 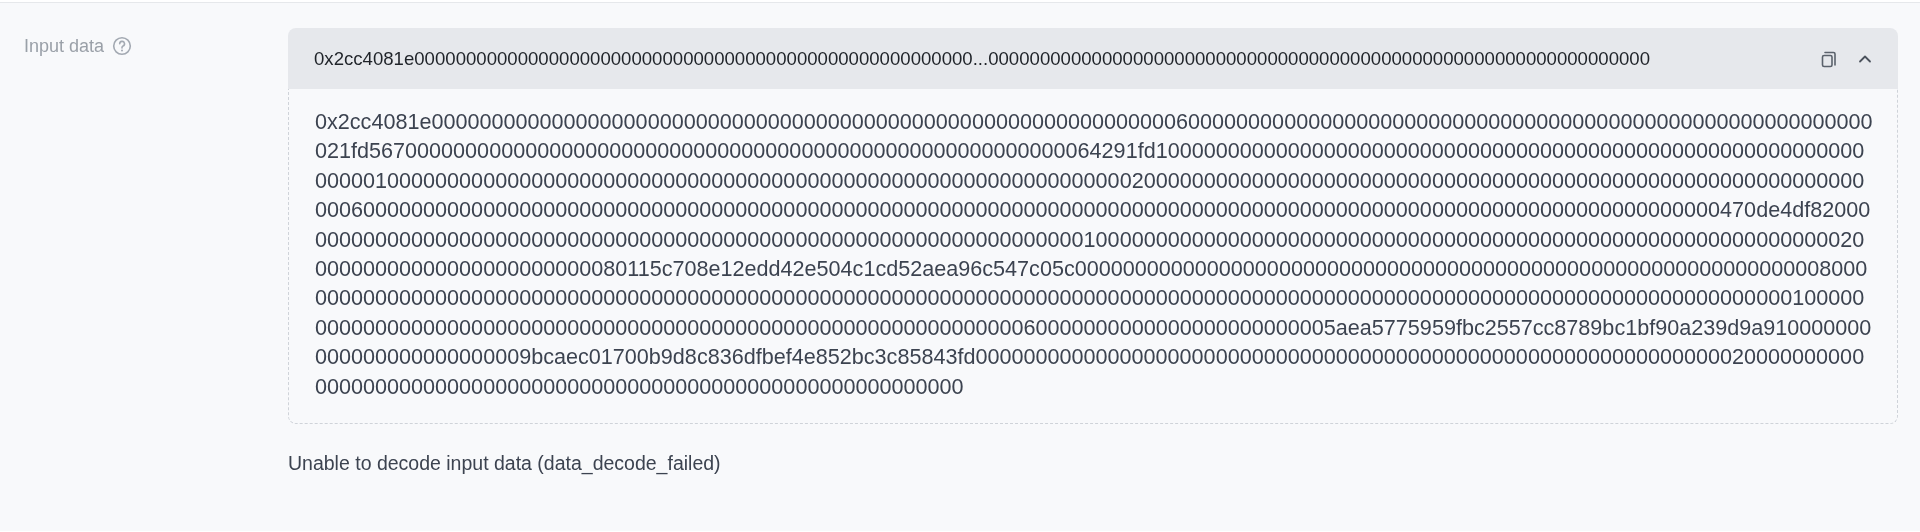 I want to click on field-label: Input data, so click(x=64, y=46).